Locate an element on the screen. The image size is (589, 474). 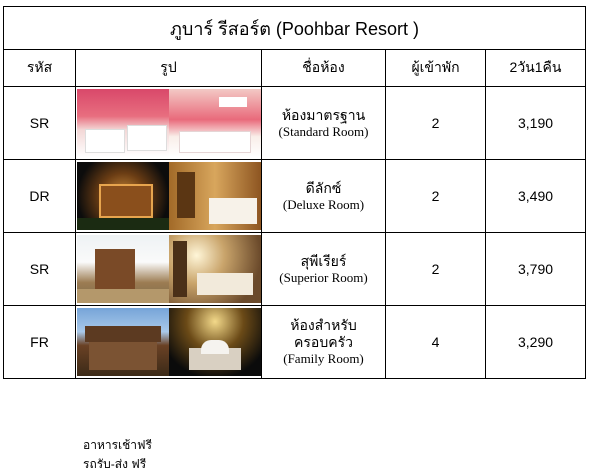
room-name: ห้องสำหรับครอบครัว (Family Room) is located at coordinates (323, 342).